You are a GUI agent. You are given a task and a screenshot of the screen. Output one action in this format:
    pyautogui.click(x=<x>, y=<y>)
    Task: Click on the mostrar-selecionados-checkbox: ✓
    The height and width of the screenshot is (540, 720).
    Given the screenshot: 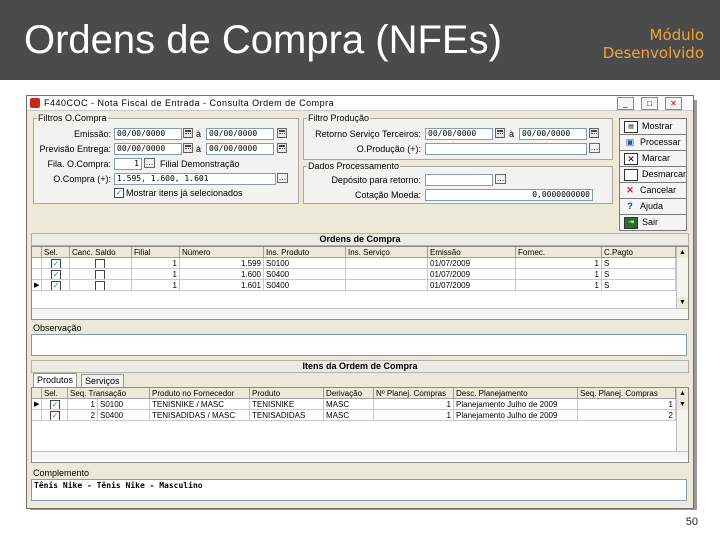 What is the action you would take?
    pyautogui.click(x=119, y=193)
    